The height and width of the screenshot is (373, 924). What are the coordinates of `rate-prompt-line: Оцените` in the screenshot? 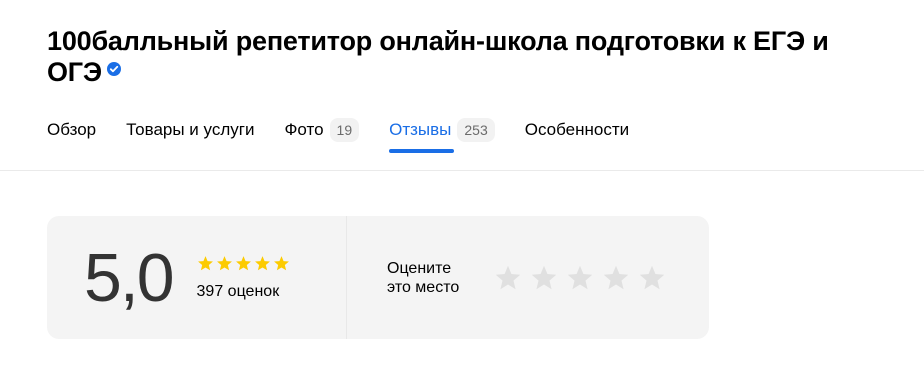 It's located at (419, 268).